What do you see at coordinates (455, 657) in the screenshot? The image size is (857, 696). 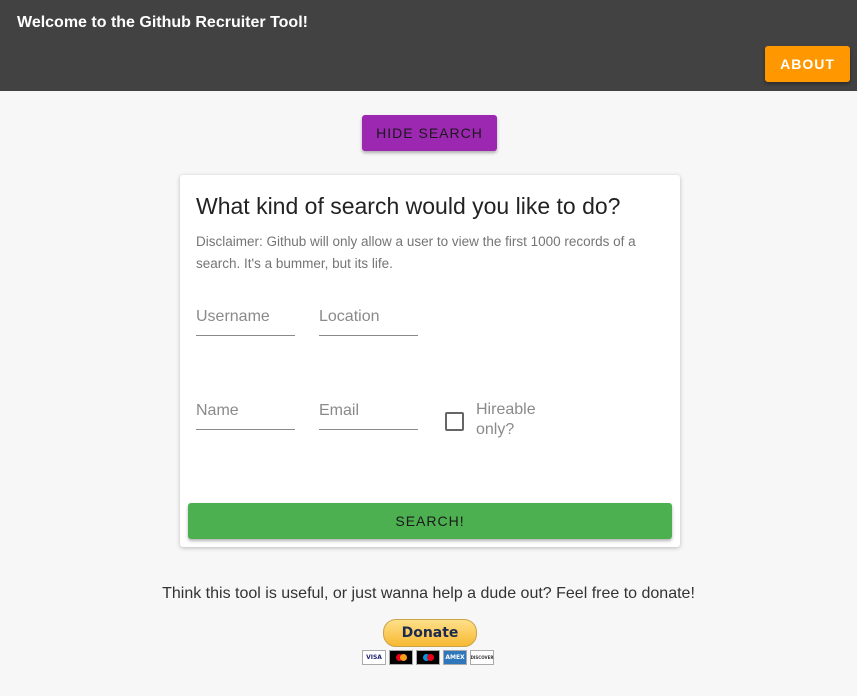 I see `amex-icon: AMEX` at bounding box center [455, 657].